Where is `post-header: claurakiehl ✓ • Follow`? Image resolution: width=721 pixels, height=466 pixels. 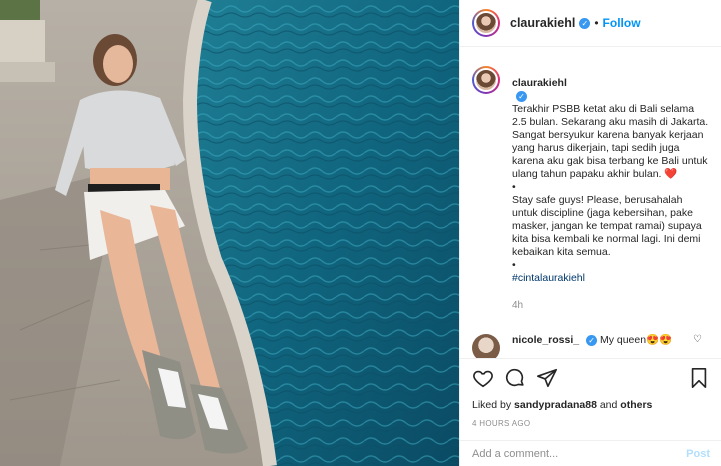
post-header: claurakiehl ✓ • Follow is located at coordinates (590, 23).